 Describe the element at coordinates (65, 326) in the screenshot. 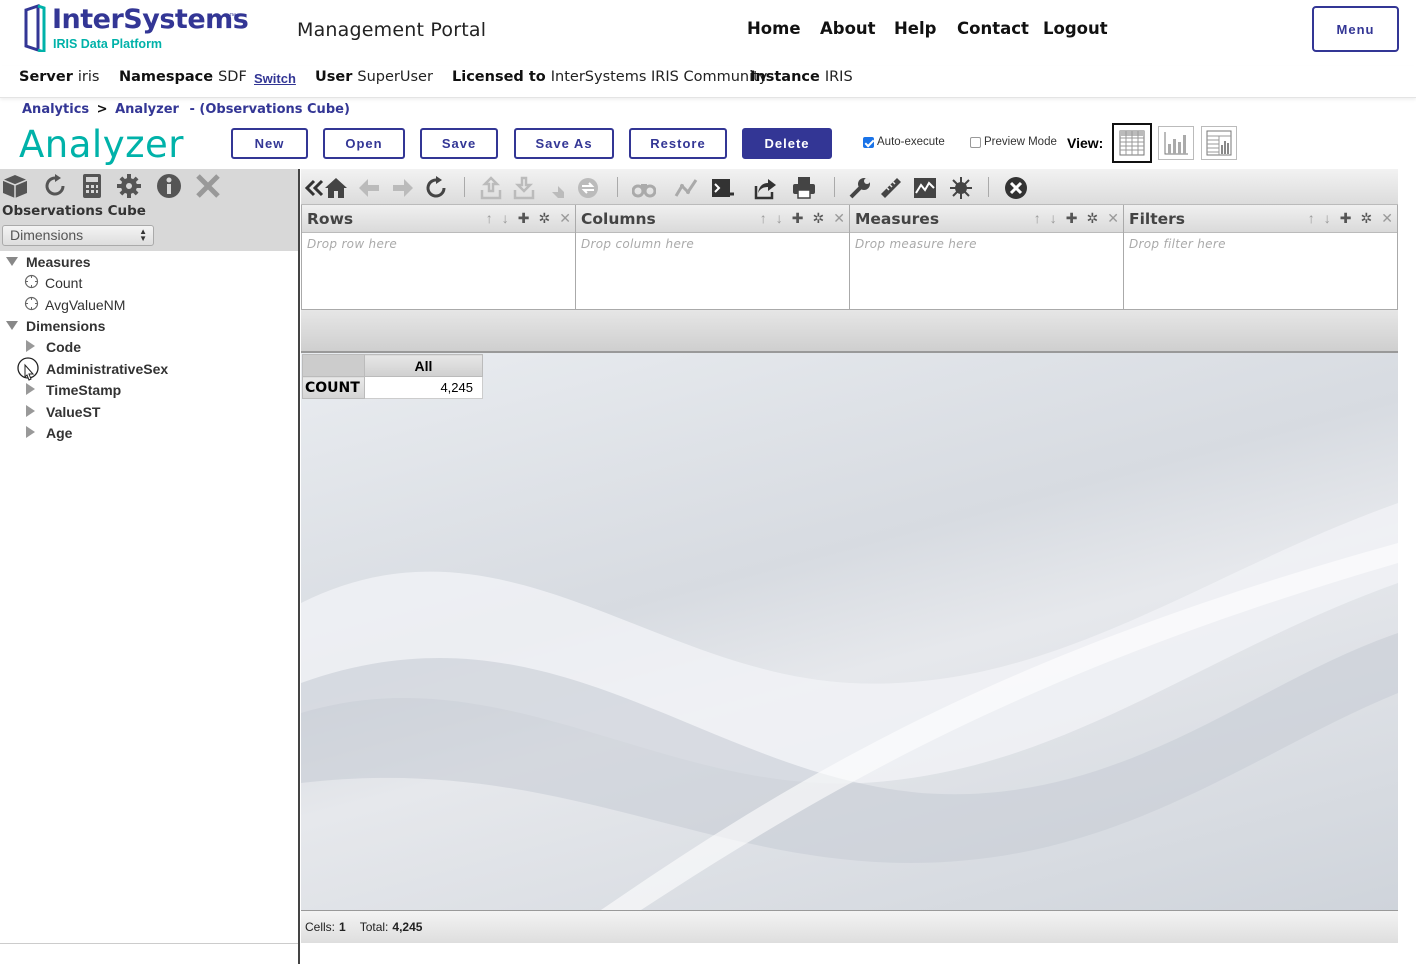

I see `tree-dimensions-folder: Dimensions` at that location.